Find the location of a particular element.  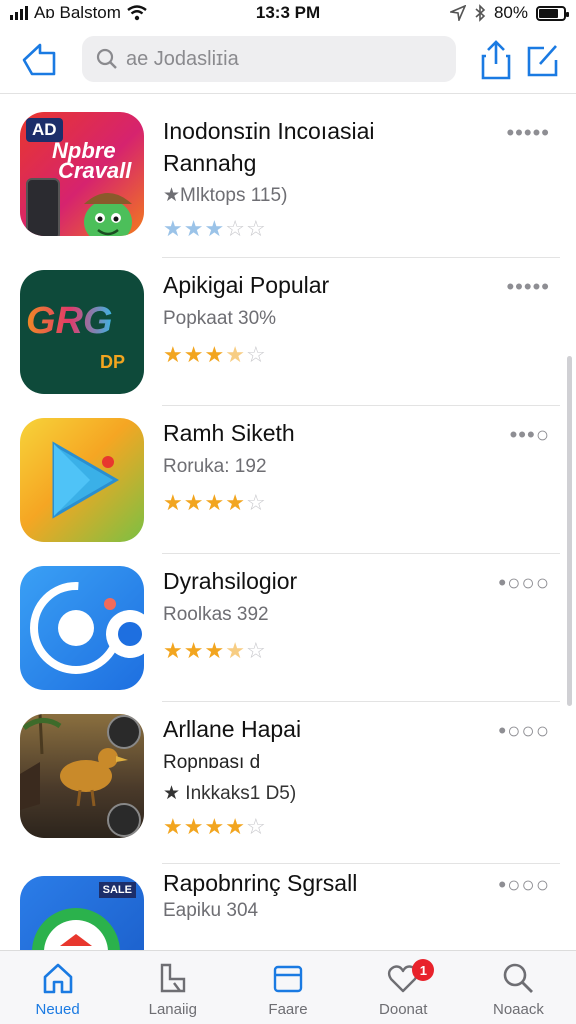

status-bar: Aɒ Balstom 13:3 PM 80% is located at coordinates (288, 14).